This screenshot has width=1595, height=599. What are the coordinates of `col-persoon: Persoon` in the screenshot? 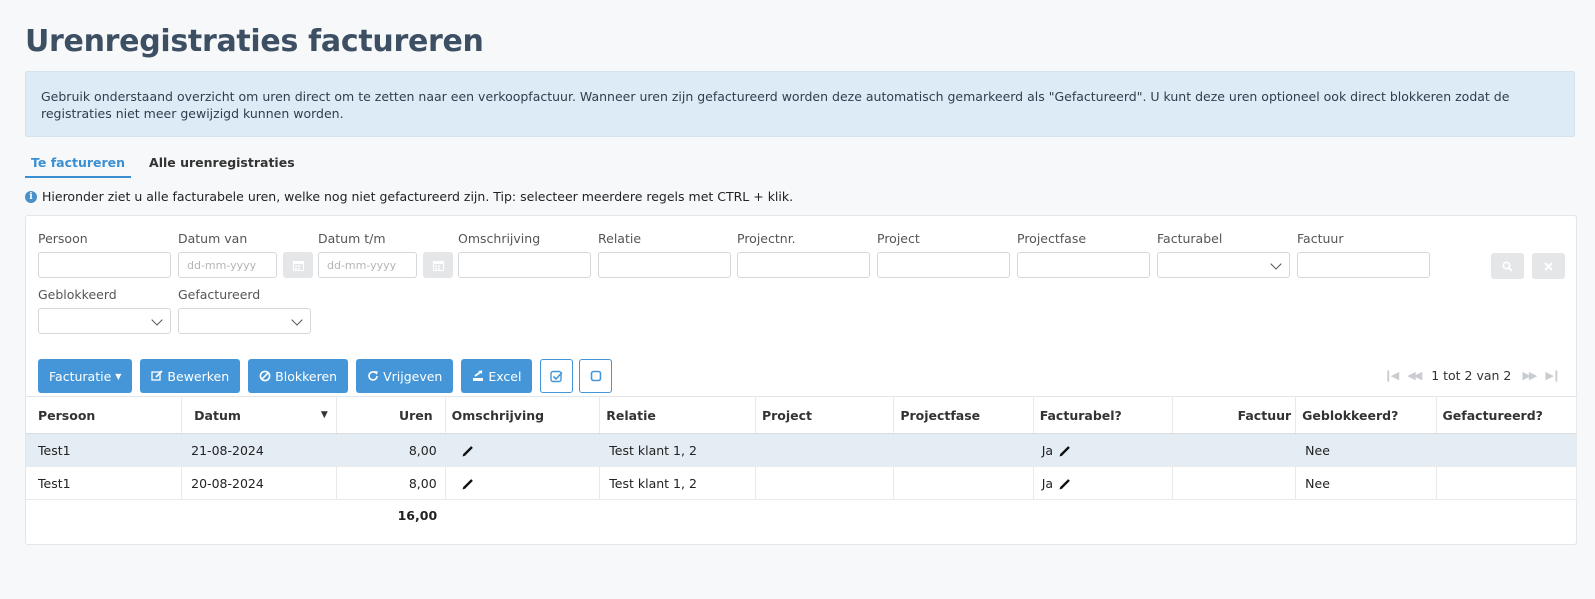 It's located at (104, 415).